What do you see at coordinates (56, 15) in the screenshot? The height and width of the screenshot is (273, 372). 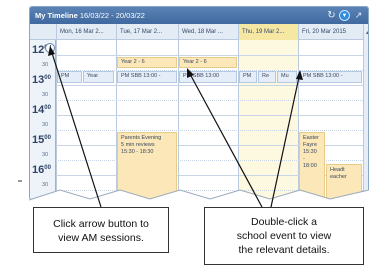 I see `window-title: My Timeline` at bounding box center [56, 15].